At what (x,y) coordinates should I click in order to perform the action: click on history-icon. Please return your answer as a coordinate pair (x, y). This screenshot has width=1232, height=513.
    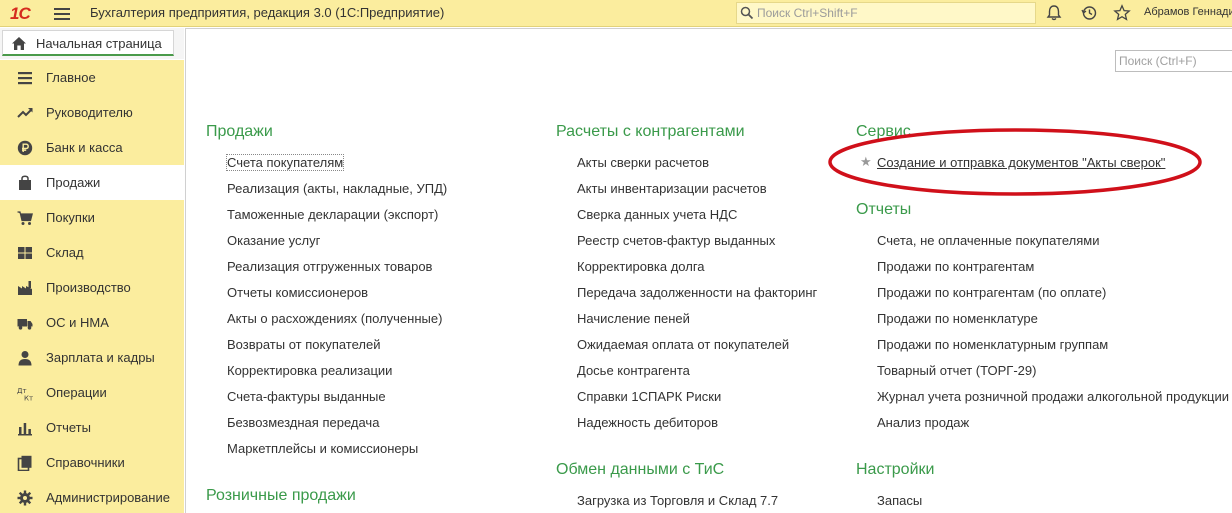
    Looking at the image, I should click on (1089, 13).